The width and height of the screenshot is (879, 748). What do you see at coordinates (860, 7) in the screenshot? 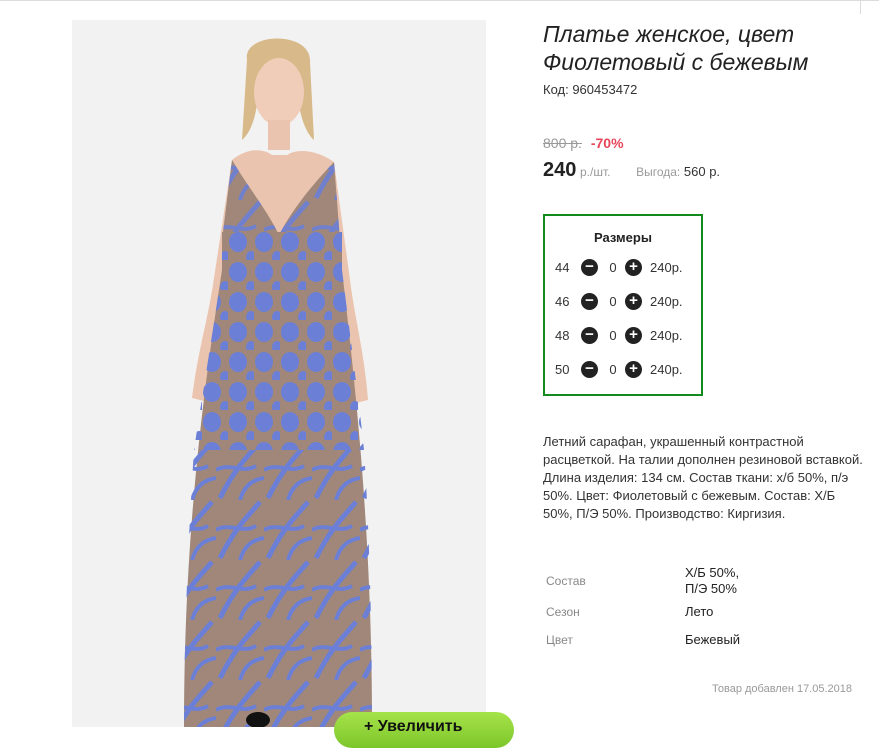
I see `top-divider-end` at bounding box center [860, 7].